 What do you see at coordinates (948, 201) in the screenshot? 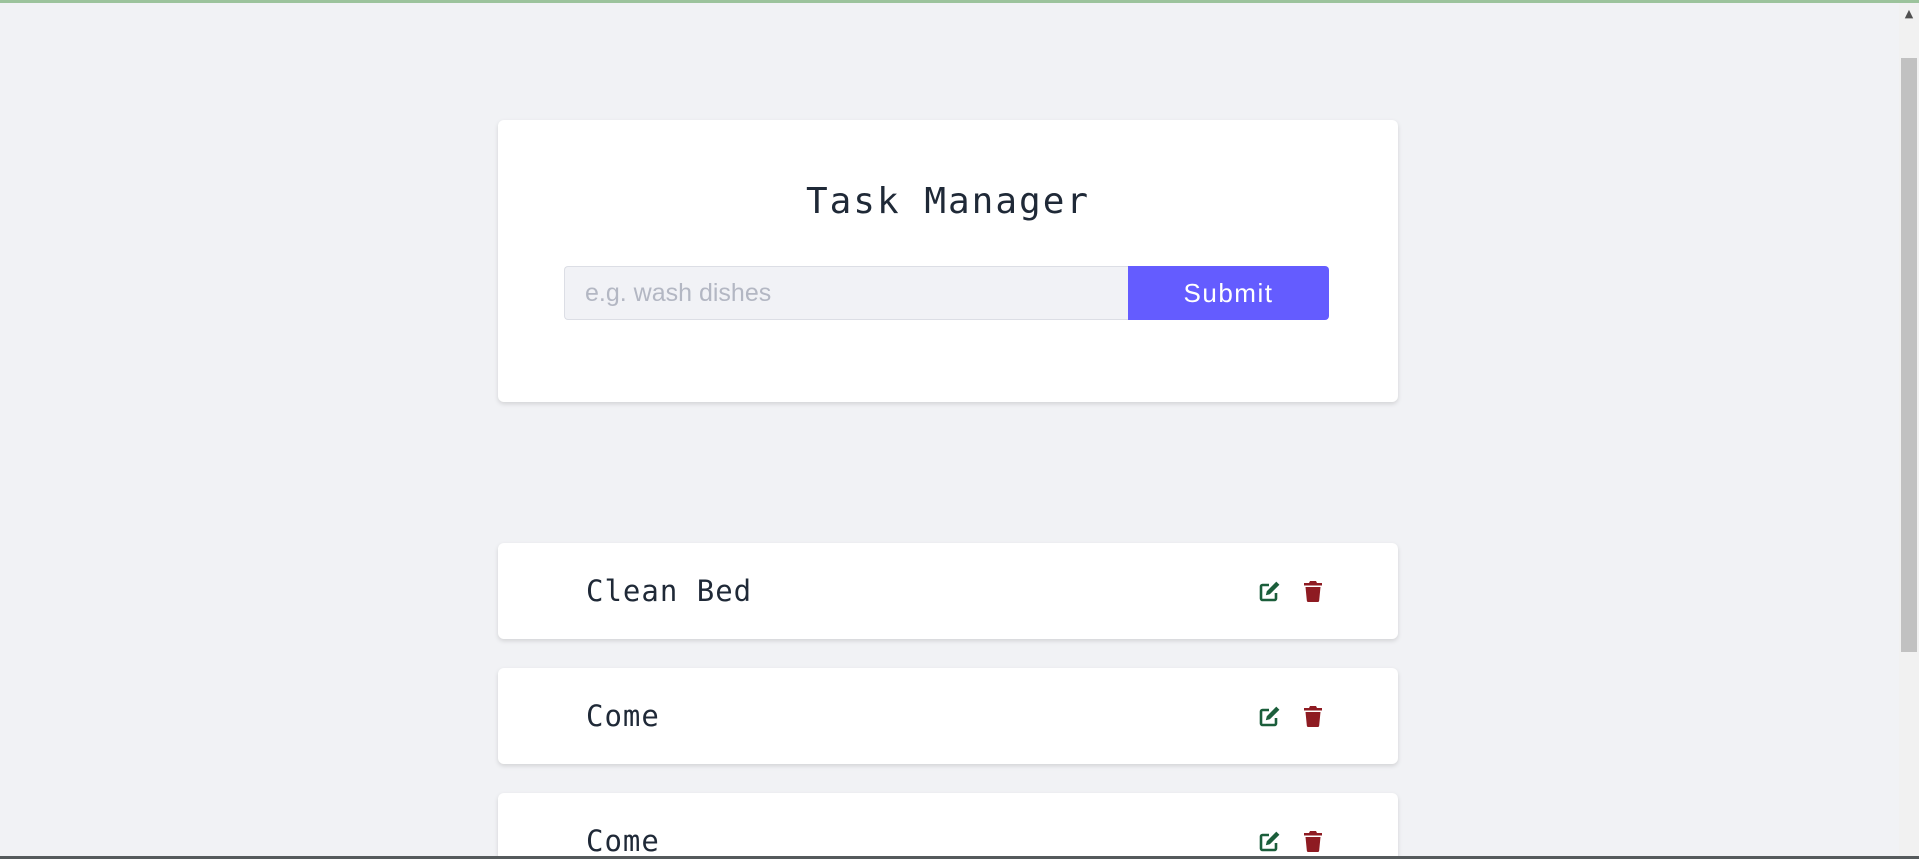
I see `page-title: Task Manager` at bounding box center [948, 201].